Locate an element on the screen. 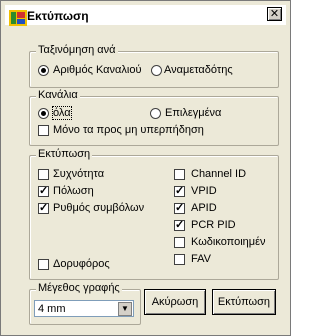 The width and height of the screenshot is (320, 336). frequency-label: Συχνότητα is located at coordinates (78, 174).